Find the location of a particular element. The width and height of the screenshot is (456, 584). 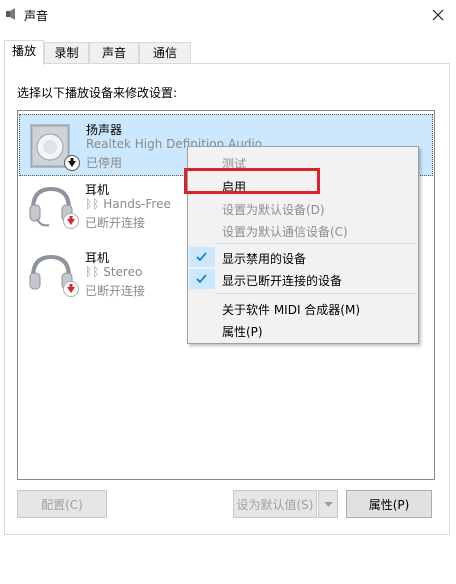

device-subtitle: ᛒᛒ Hands-Free is located at coordinates (128, 204).